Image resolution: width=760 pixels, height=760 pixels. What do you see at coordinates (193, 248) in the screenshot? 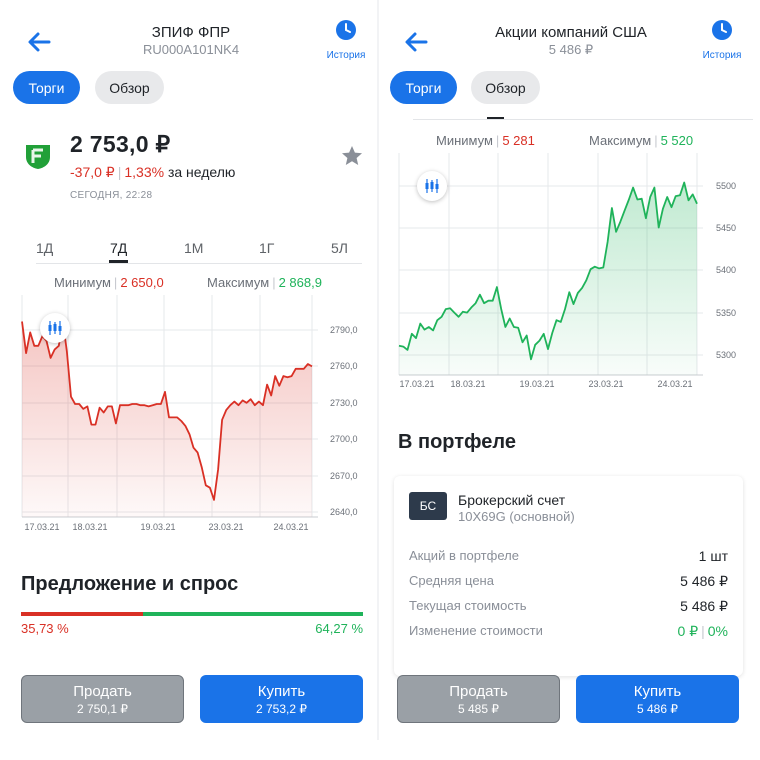
I see `period-tab-1m: 1М` at bounding box center [193, 248].